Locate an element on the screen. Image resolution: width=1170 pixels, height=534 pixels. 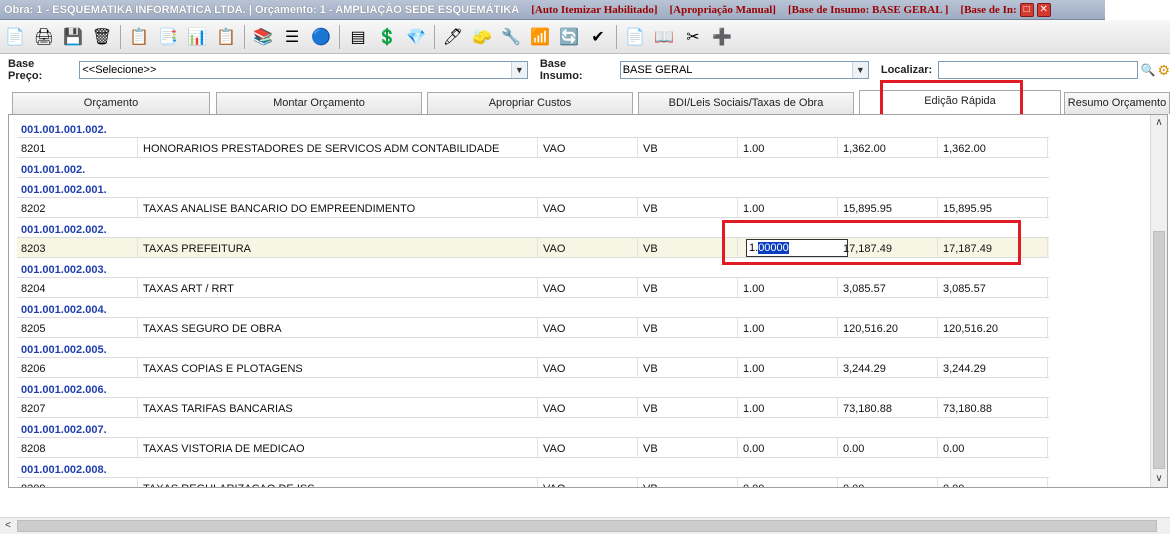
add-icon: ➕ is located at coordinates (722, 37).